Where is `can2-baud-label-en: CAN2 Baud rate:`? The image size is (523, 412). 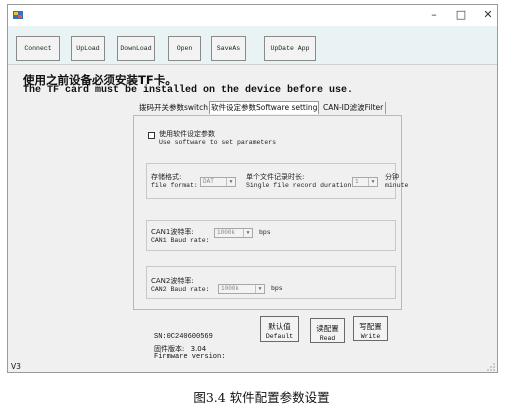
can2-baud-label-en: CAN2 Baud rate: is located at coordinates (180, 289).